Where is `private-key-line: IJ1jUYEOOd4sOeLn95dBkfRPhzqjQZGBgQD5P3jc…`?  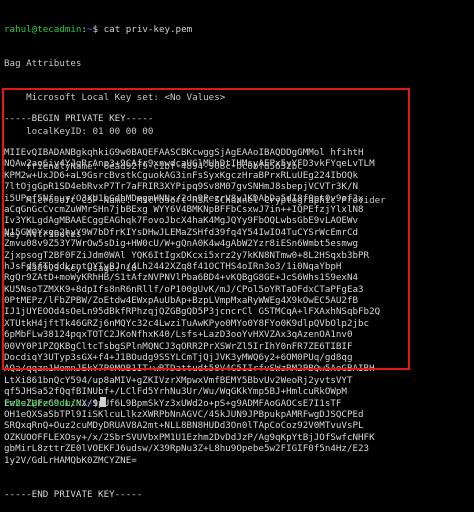 private-key-line: IJ1jUYEOOd4sOeLn95dBkfRPhzqjQZGBgQD5P3jc… is located at coordinates (192, 312).